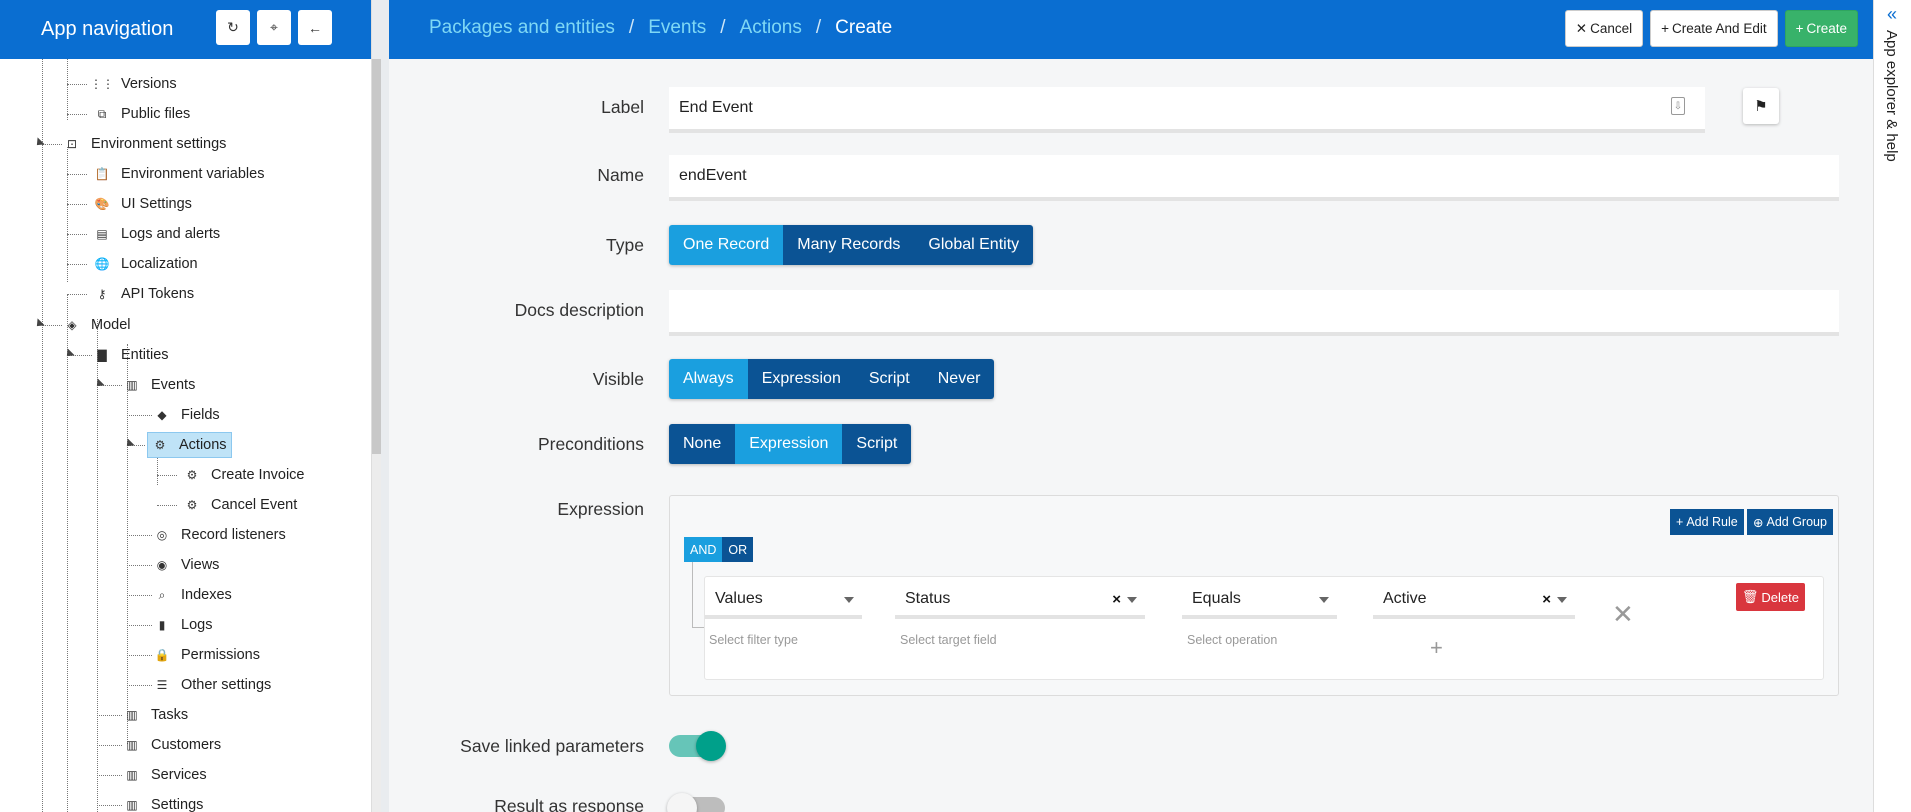 This screenshot has width=1911, height=812. Describe the element at coordinates (142, 114) in the screenshot. I see `tree-item-public-files: ⧉ Public files` at that location.